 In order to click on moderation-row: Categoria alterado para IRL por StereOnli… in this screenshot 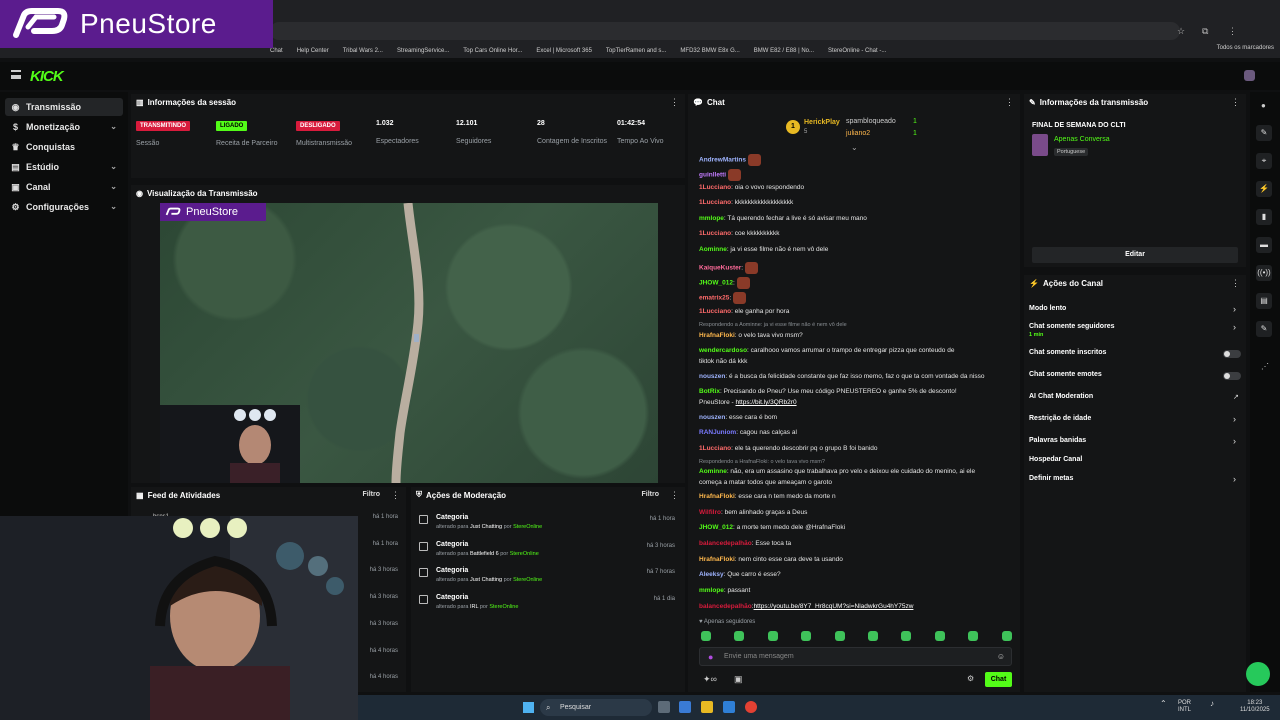, I will do `click(546, 604)`.